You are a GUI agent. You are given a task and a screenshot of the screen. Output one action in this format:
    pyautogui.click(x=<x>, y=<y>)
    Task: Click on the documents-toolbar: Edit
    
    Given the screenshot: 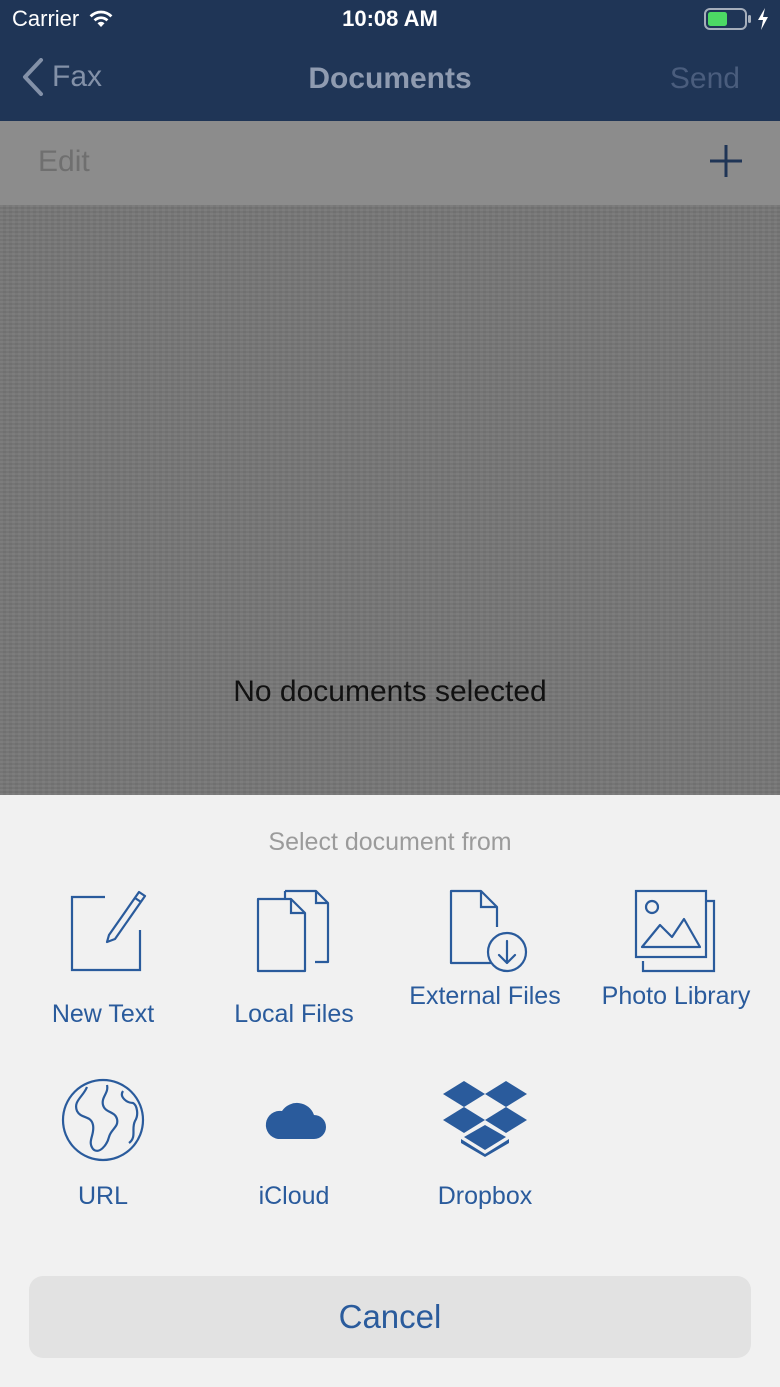 What is the action you would take?
    pyautogui.click(x=390, y=163)
    